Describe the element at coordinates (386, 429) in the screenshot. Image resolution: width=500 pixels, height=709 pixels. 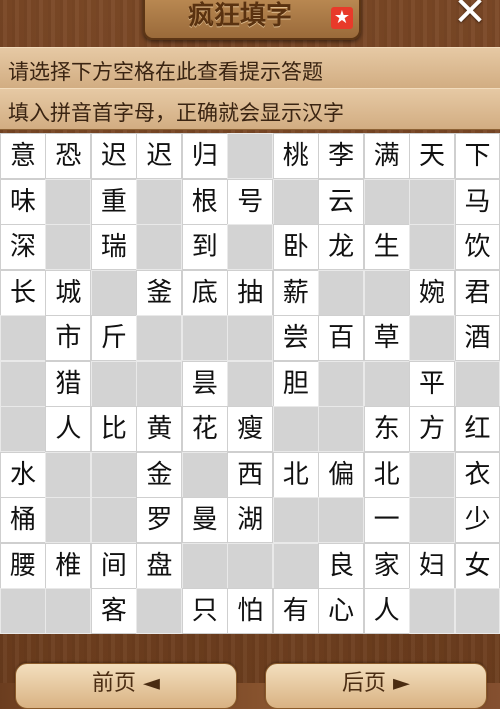
I see `grid-cell: 东` at that location.